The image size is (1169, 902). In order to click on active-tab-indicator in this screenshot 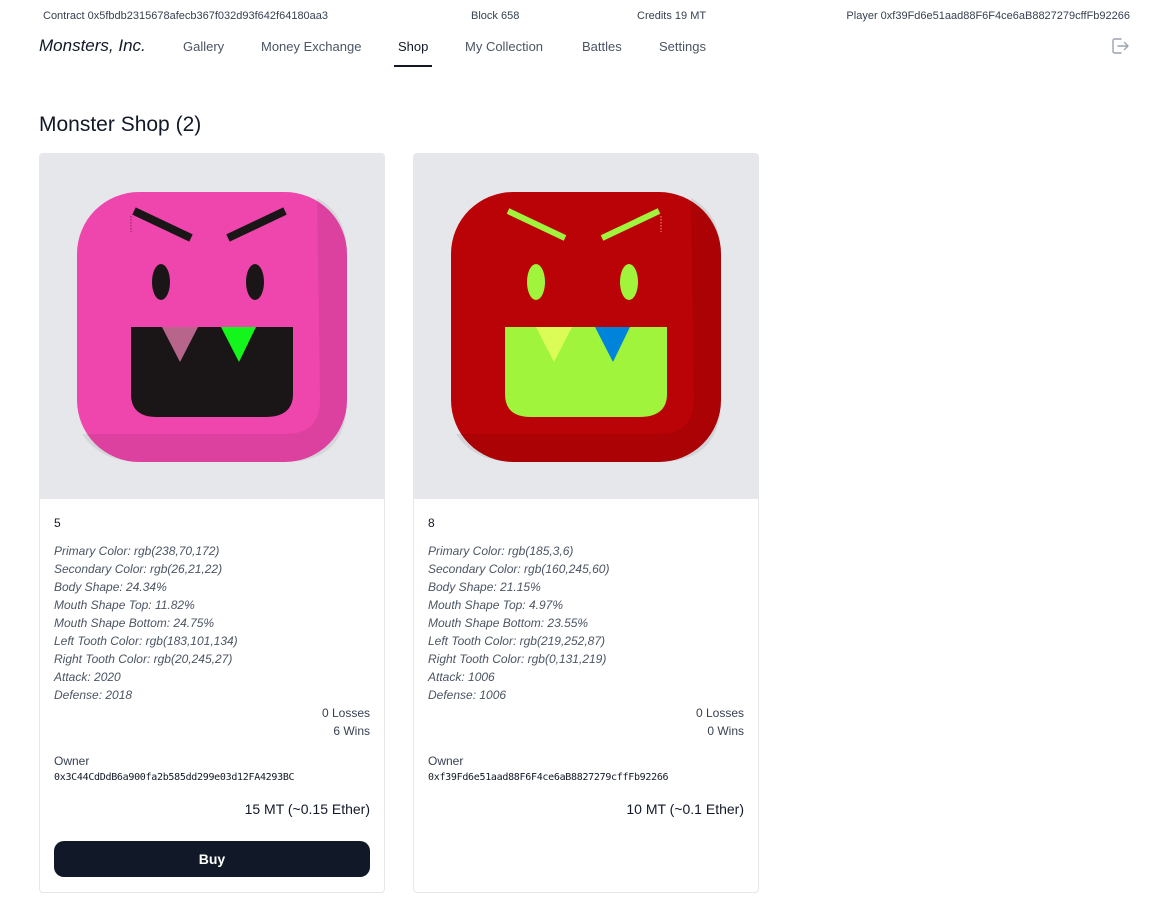, I will do `click(413, 66)`.